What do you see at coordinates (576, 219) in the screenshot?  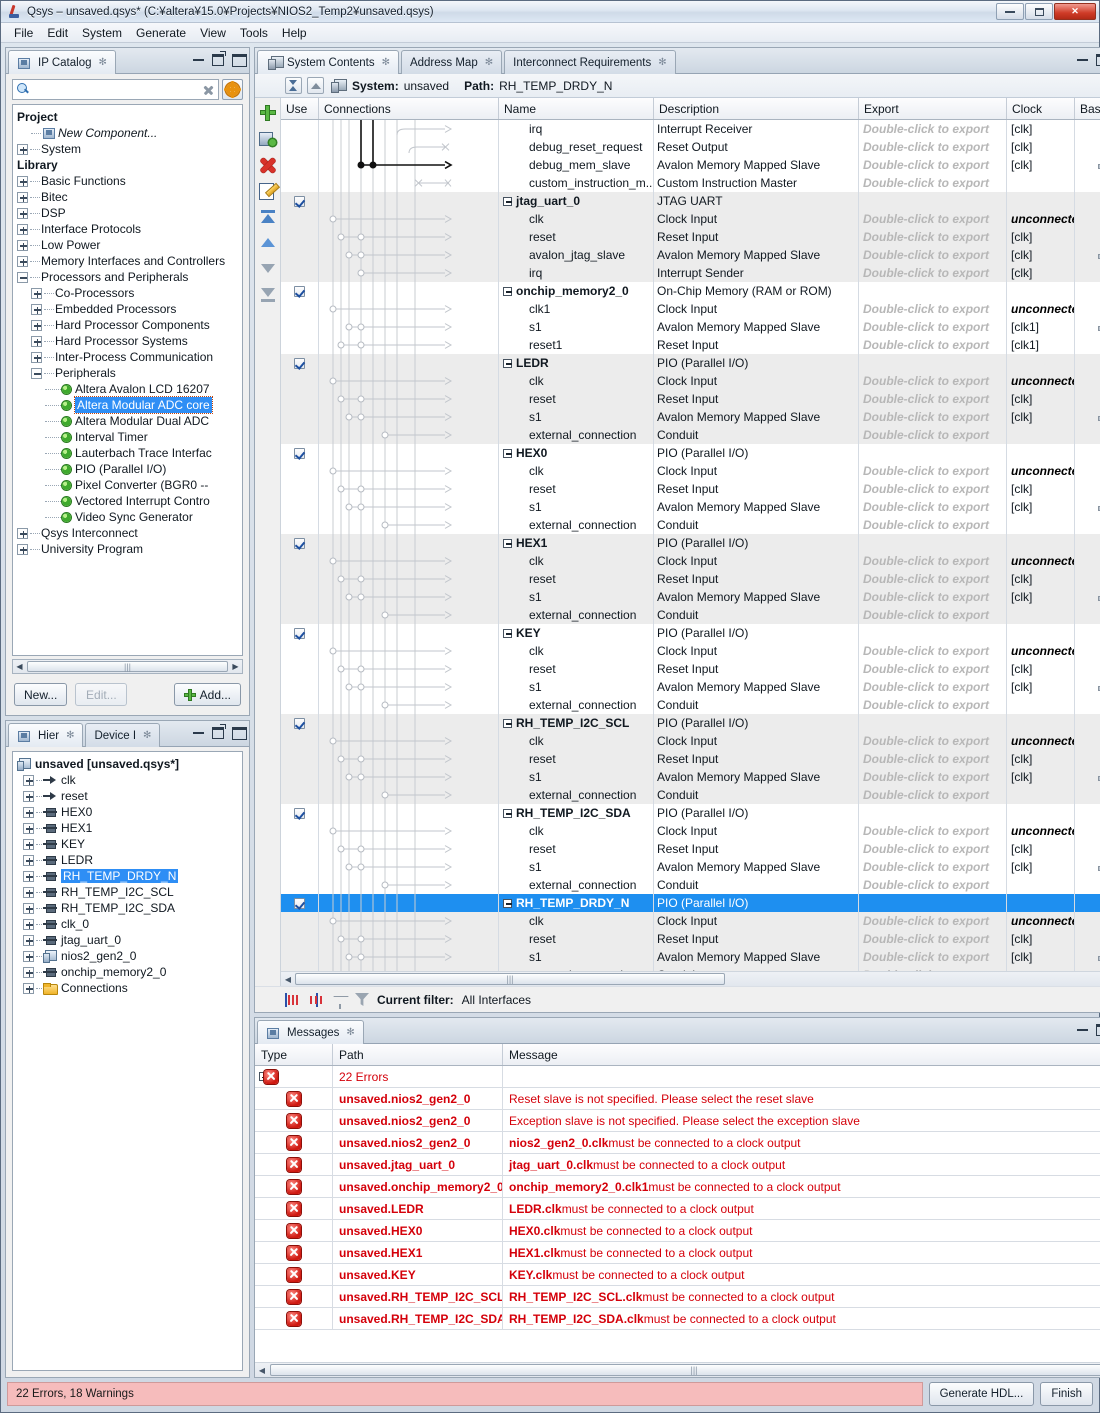 I see `name-cell: clk` at bounding box center [576, 219].